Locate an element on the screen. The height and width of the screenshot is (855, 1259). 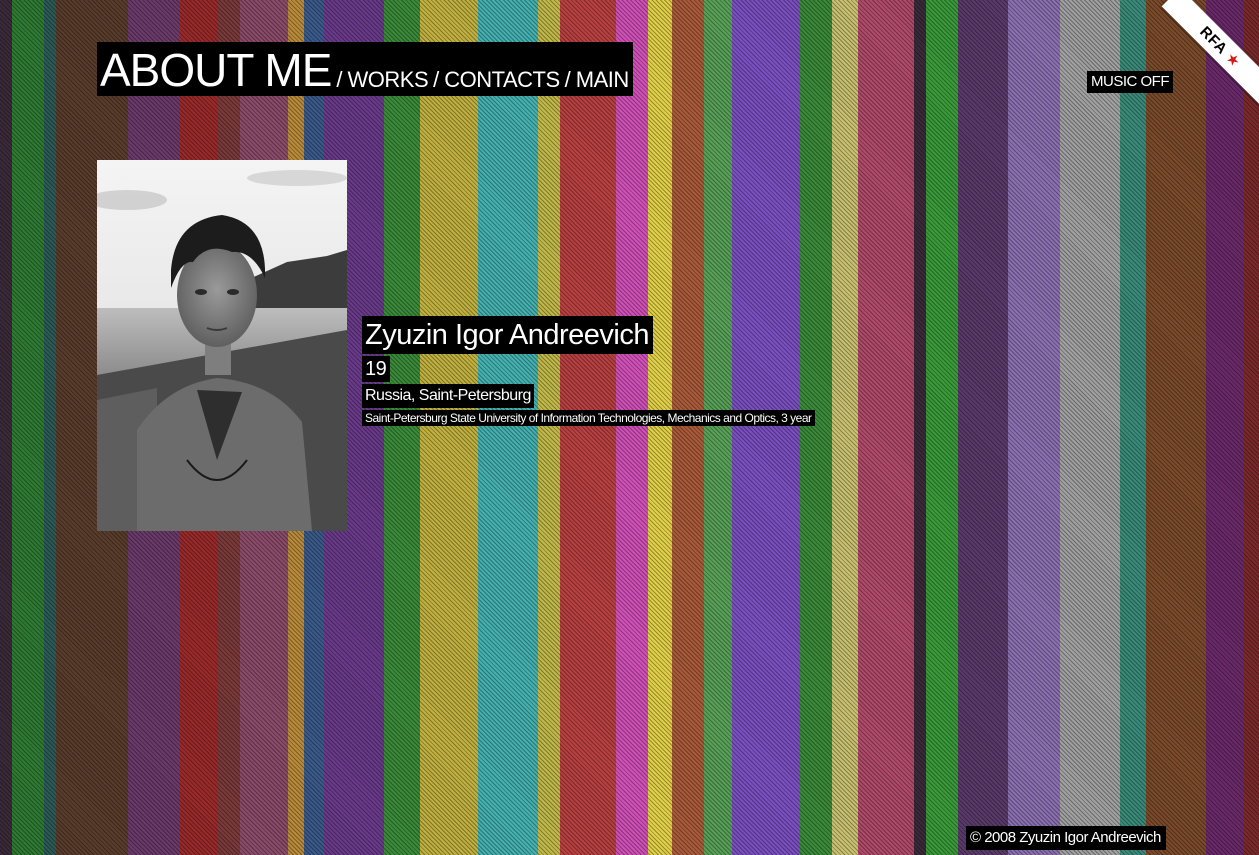
nav-contacts: CONTACTS is located at coordinates (502, 82).